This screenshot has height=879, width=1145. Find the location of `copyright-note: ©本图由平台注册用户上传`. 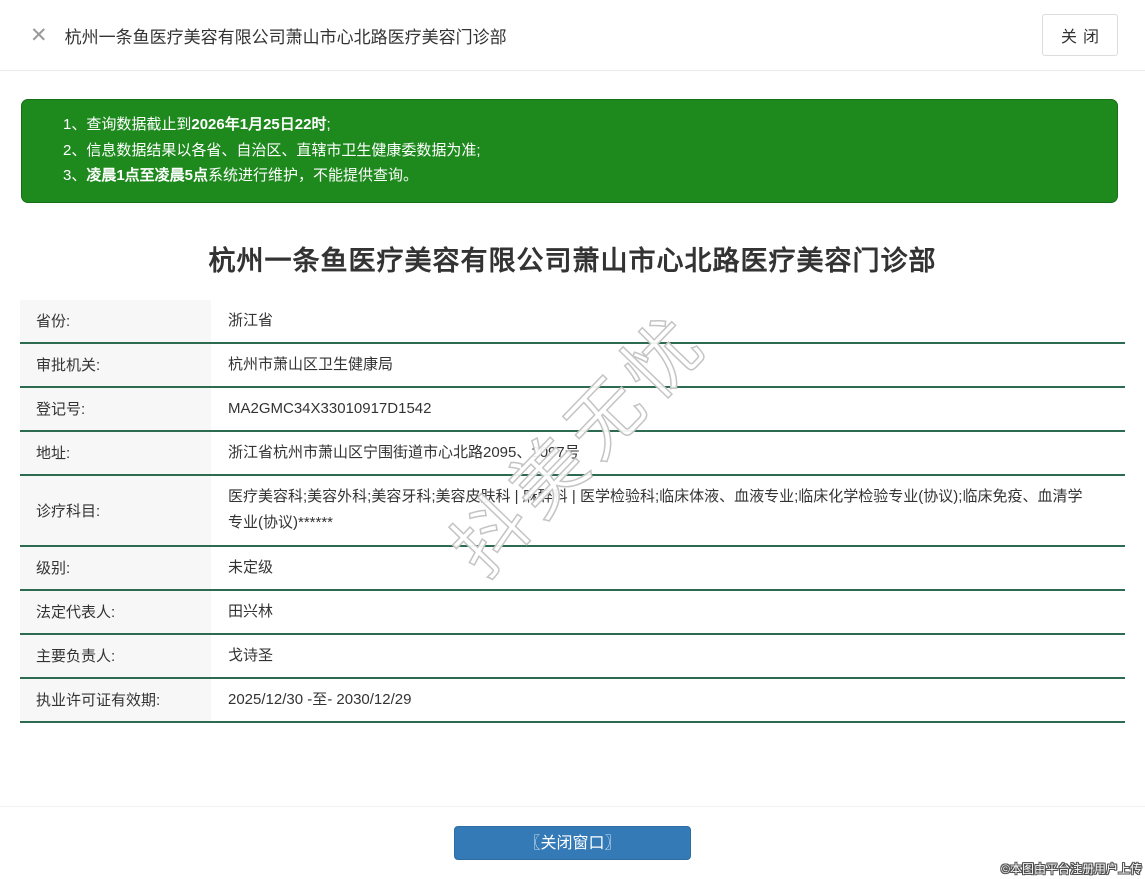

copyright-note: ©本图由平台注册用户上传 is located at coordinates (1071, 869).